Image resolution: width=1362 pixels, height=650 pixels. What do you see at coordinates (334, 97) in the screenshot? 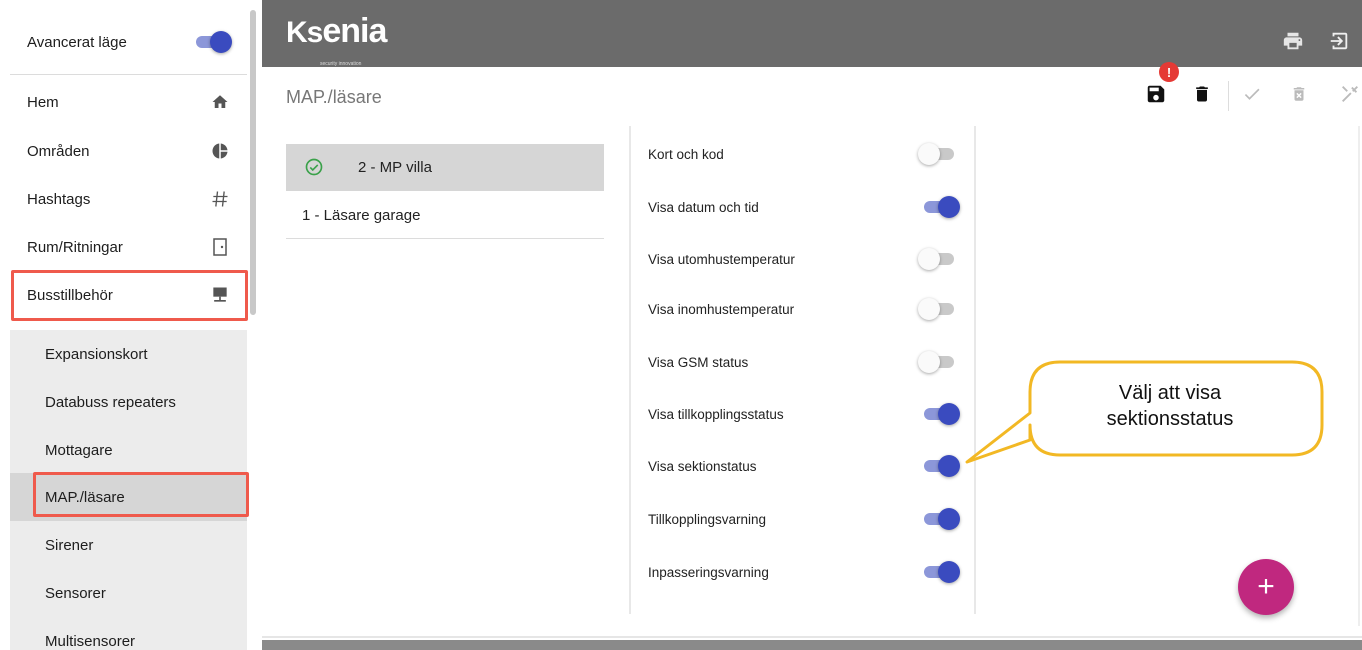
I see `page-title: MAP./läsare` at bounding box center [334, 97].